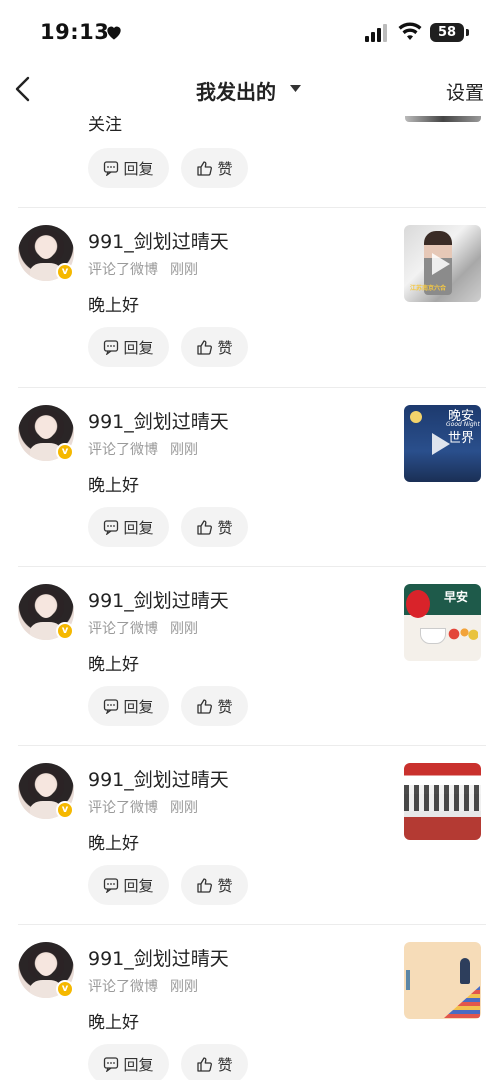 The width and height of the screenshot is (499, 1080). I want to click on thumbnail-title: 世界, so click(461, 438).